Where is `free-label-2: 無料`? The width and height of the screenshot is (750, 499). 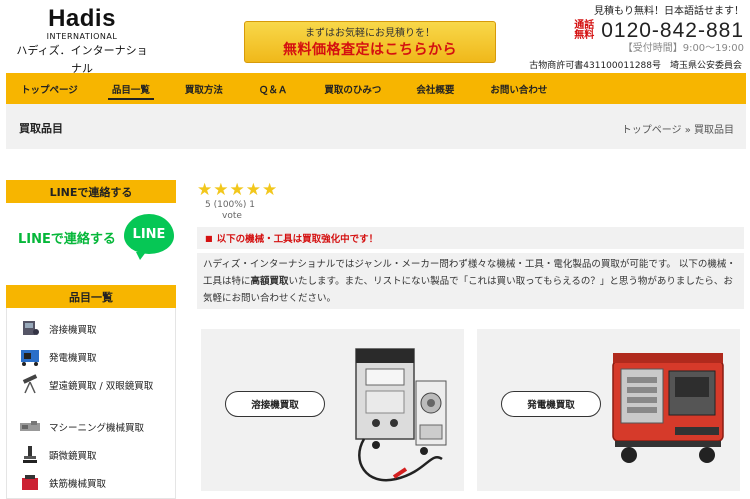
free-label-2: 無料 is located at coordinates (584, 35).